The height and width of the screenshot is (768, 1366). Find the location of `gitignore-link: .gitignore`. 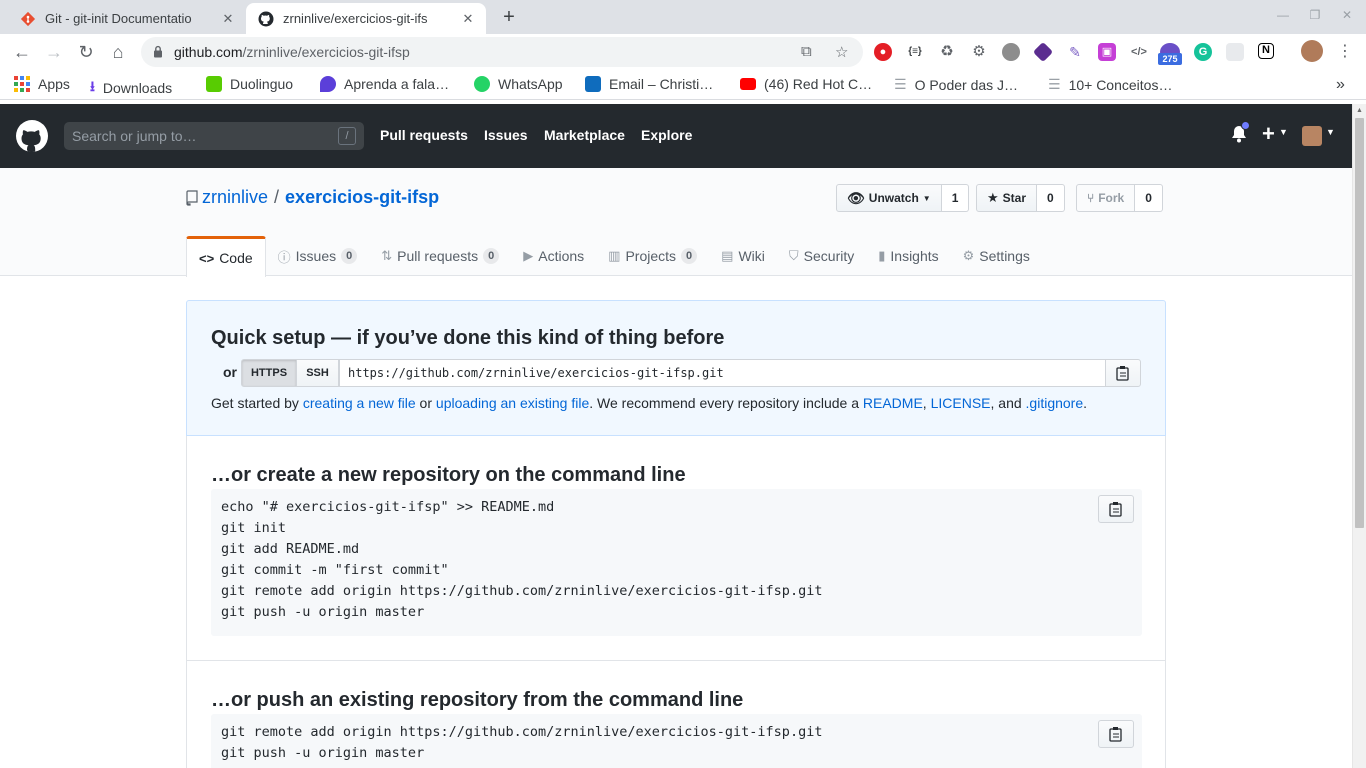

gitignore-link: .gitignore is located at coordinates (1055, 403).